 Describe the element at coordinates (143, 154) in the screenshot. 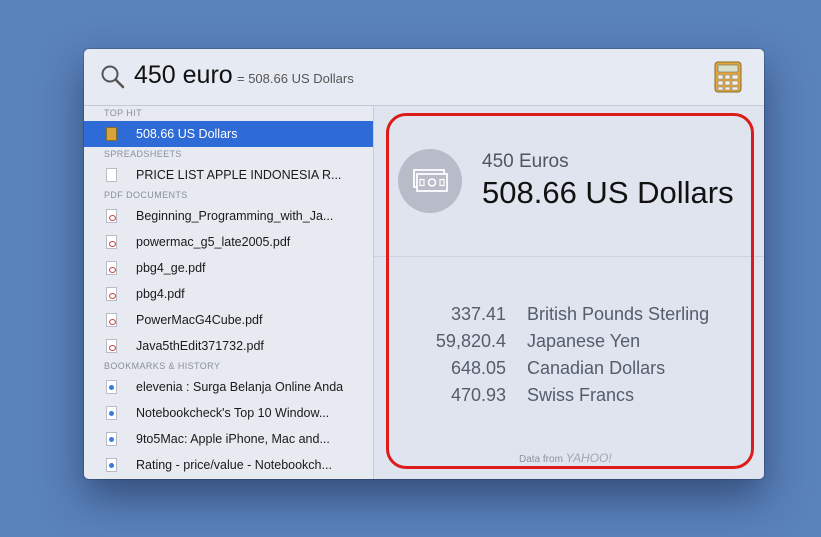

I see `section-header-spreadsheets: SPREADSHEETS` at that location.